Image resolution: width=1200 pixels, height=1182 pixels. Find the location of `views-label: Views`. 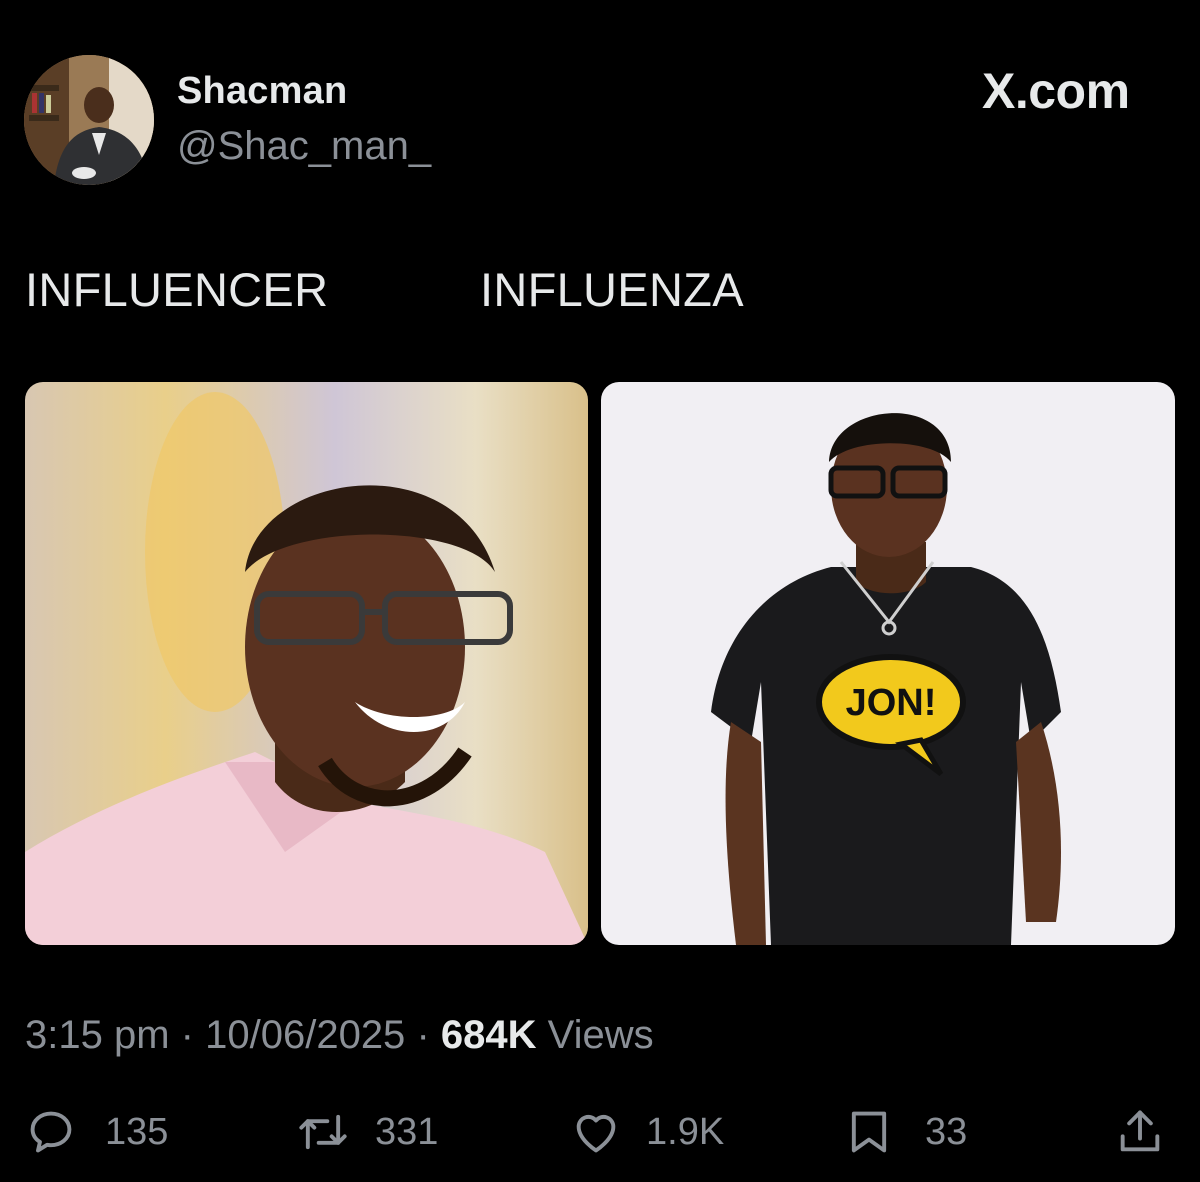

views-label: Views is located at coordinates (600, 1035).